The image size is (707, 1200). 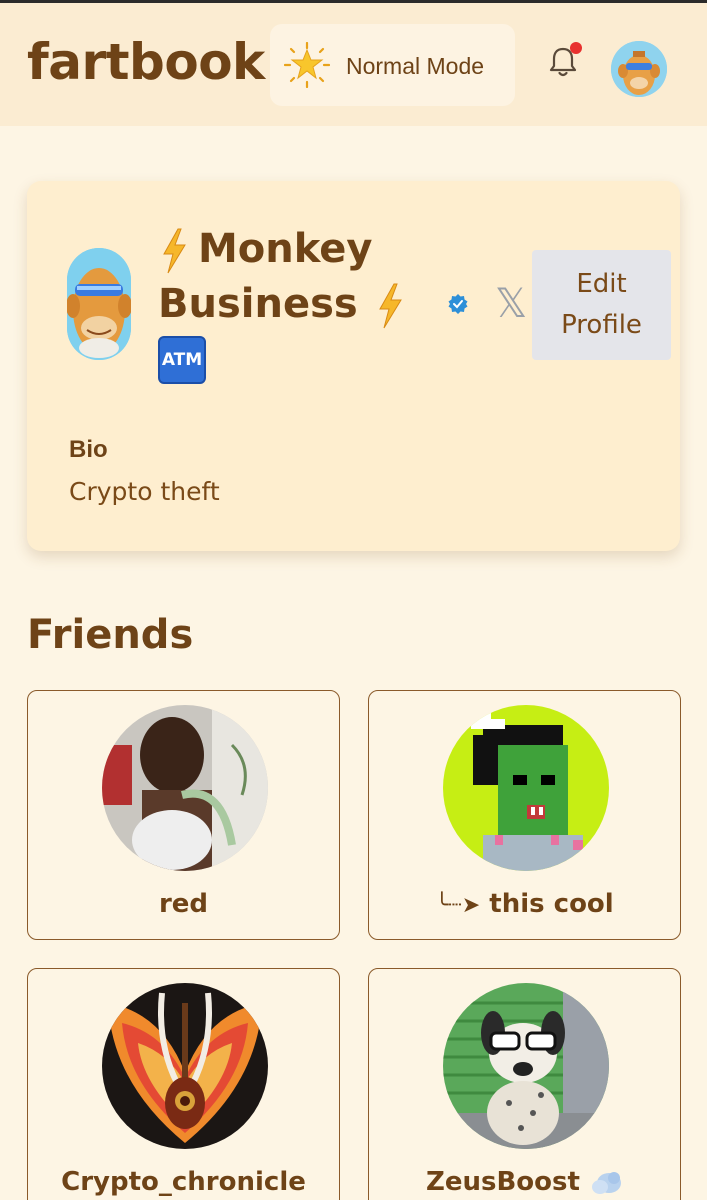 What do you see at coordinates (458, 905) in the screenshot?
I see `arrow-decoration: ╰┈➤` at bounding box center [458, 905].